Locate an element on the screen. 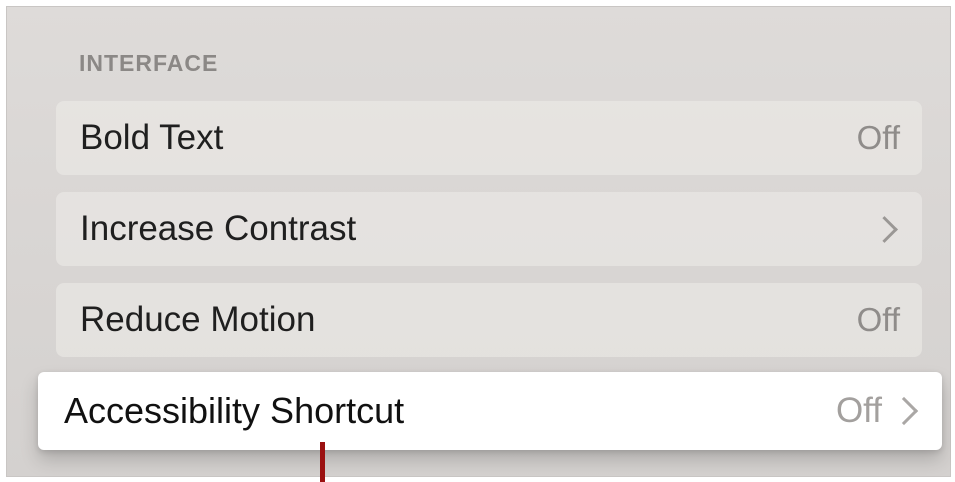 The width and height of the screenshot is (955, 482). reduce-motion-status: Off is located at coordinates (878, 319).